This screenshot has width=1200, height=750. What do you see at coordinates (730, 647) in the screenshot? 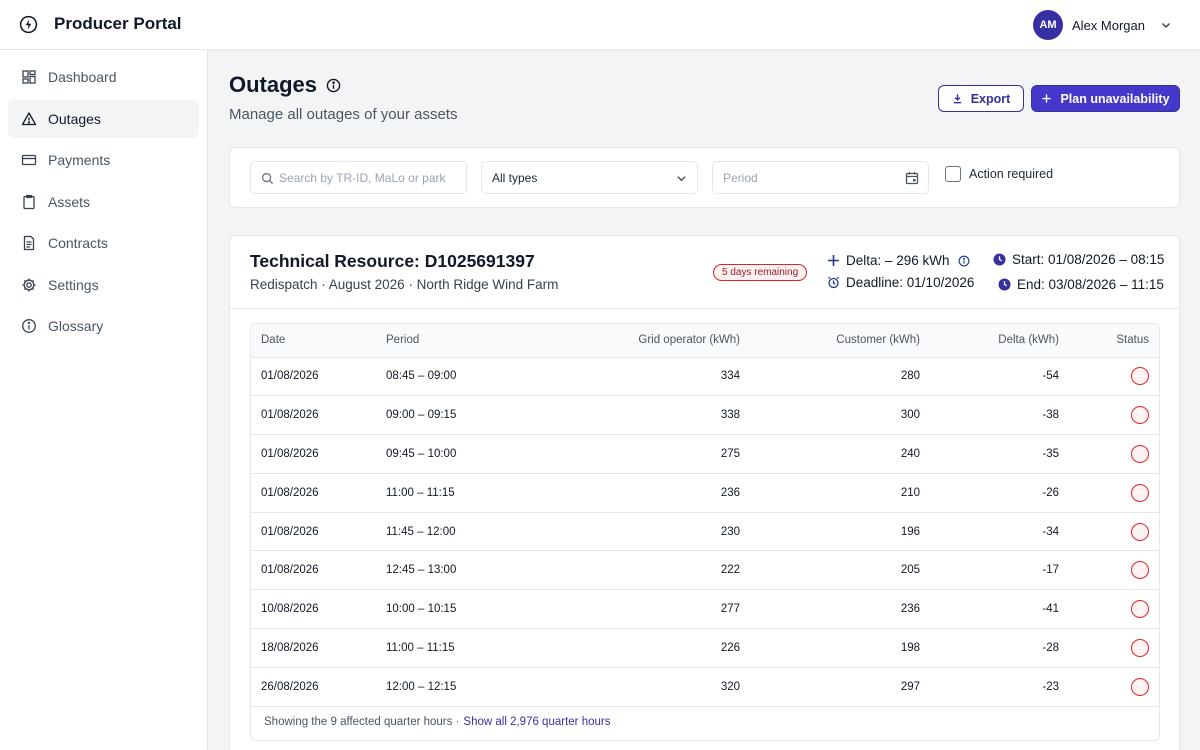
I see `cell-grid: 226` at bounding box center [730, 647].